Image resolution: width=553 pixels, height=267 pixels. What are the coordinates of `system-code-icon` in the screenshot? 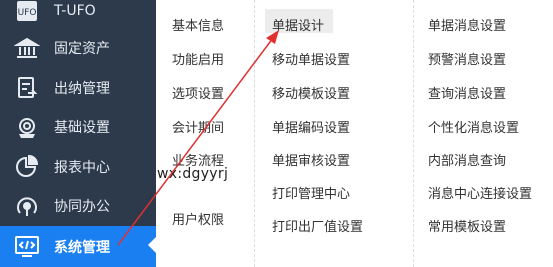 It's located at (27, 246).